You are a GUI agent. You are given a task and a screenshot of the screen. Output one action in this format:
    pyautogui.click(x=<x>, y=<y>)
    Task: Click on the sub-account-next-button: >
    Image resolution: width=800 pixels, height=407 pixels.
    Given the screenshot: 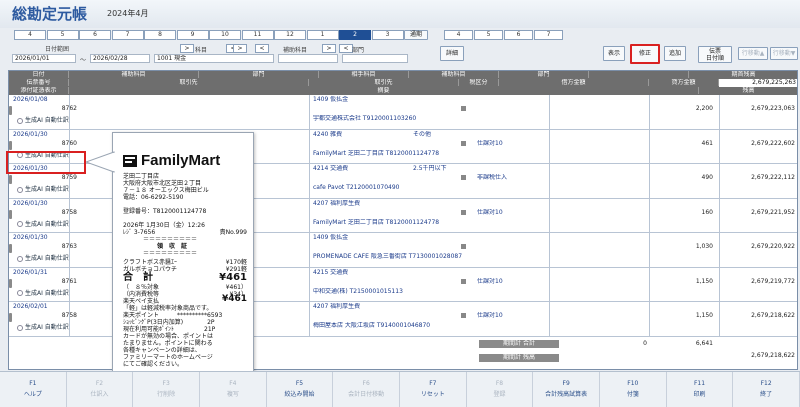 What is the action you would take?
    pyautogui.click(x=240, y=48)
    